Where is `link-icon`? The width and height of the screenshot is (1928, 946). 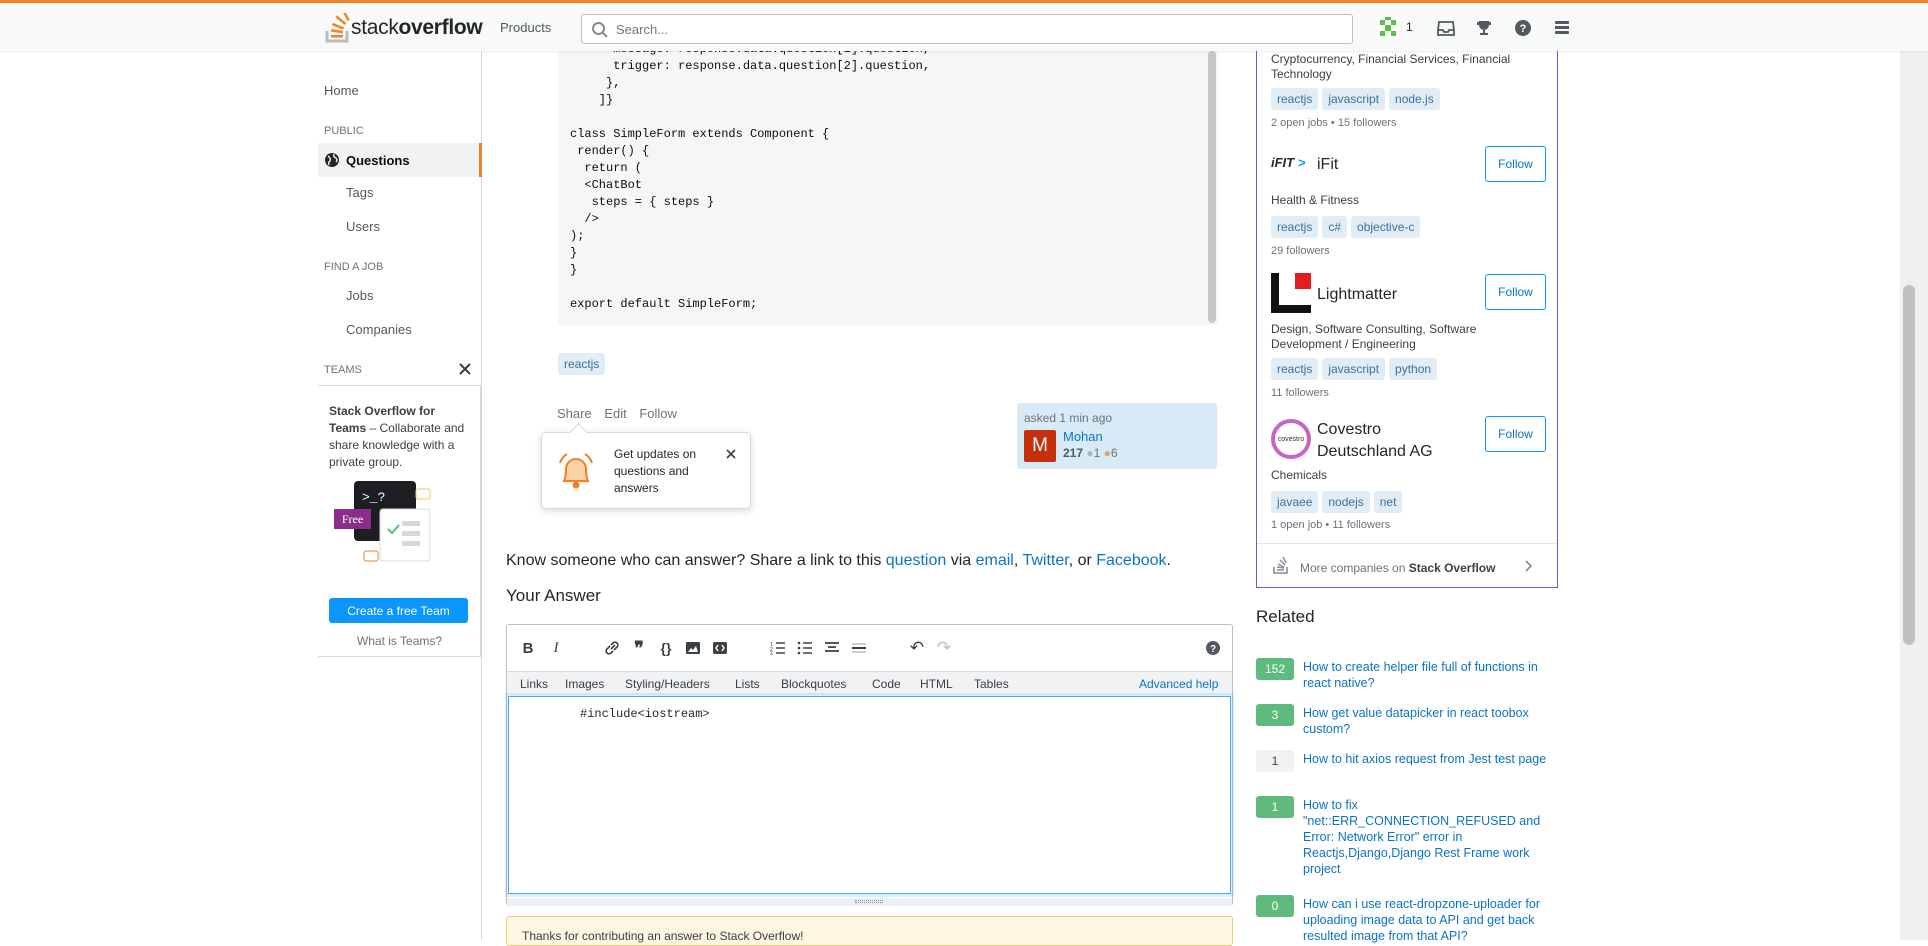
link-icon is located at coordinates (612, 648).